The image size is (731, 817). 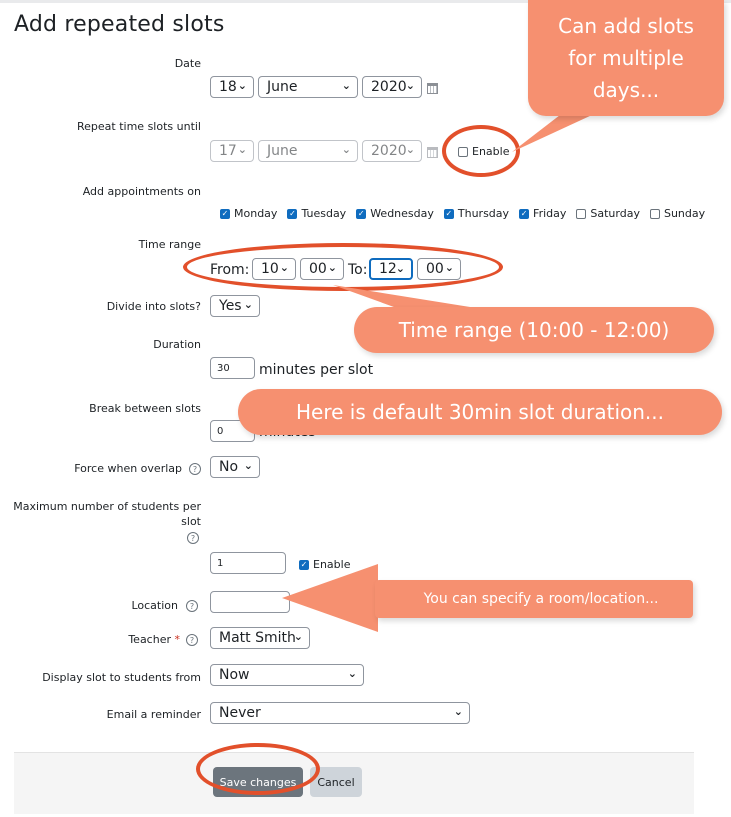 I want to click on pointer-multi-days, so click(x=552, y=133).